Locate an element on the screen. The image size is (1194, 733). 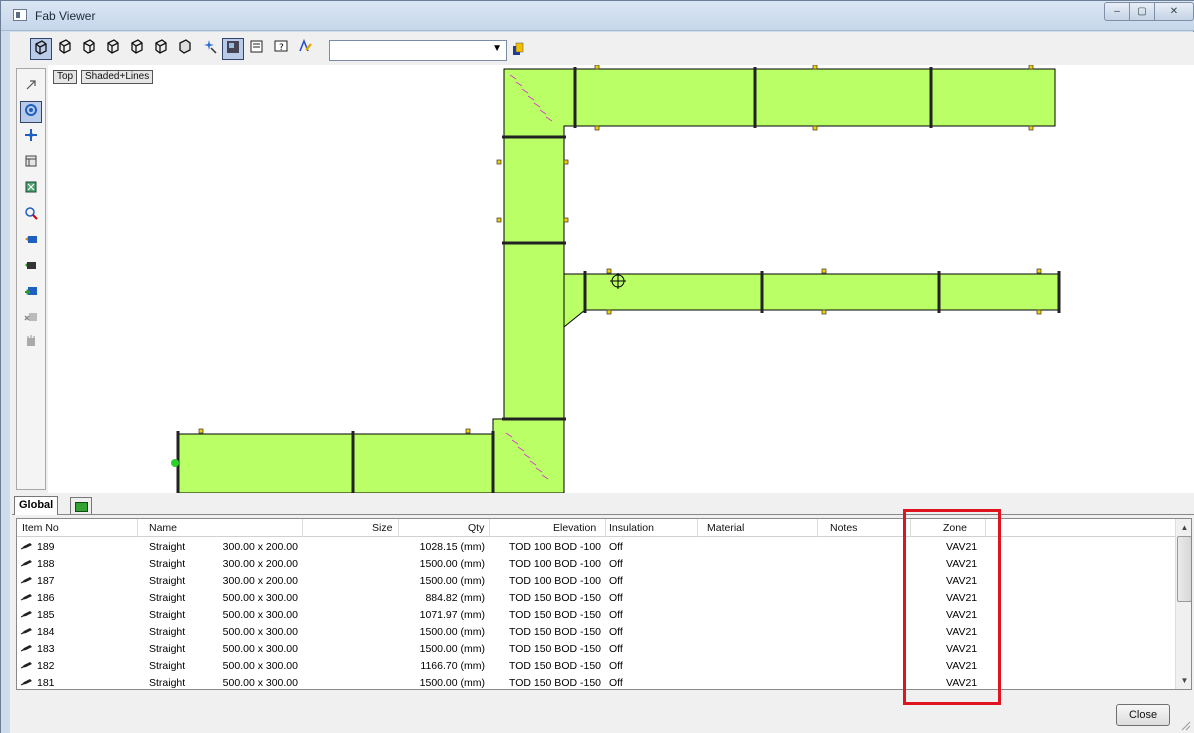
resize-grip-icon is located at coordinates (1185, 725).